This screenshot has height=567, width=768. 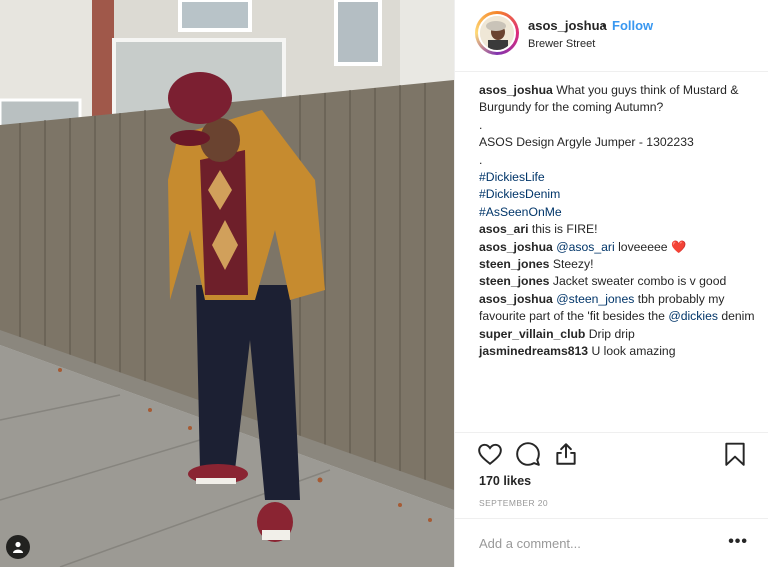 What do you see at coordinates (512, 177) in the screenshot?
I see `hashtag-link: #DickiesLife` at bounding box center [512, 177].